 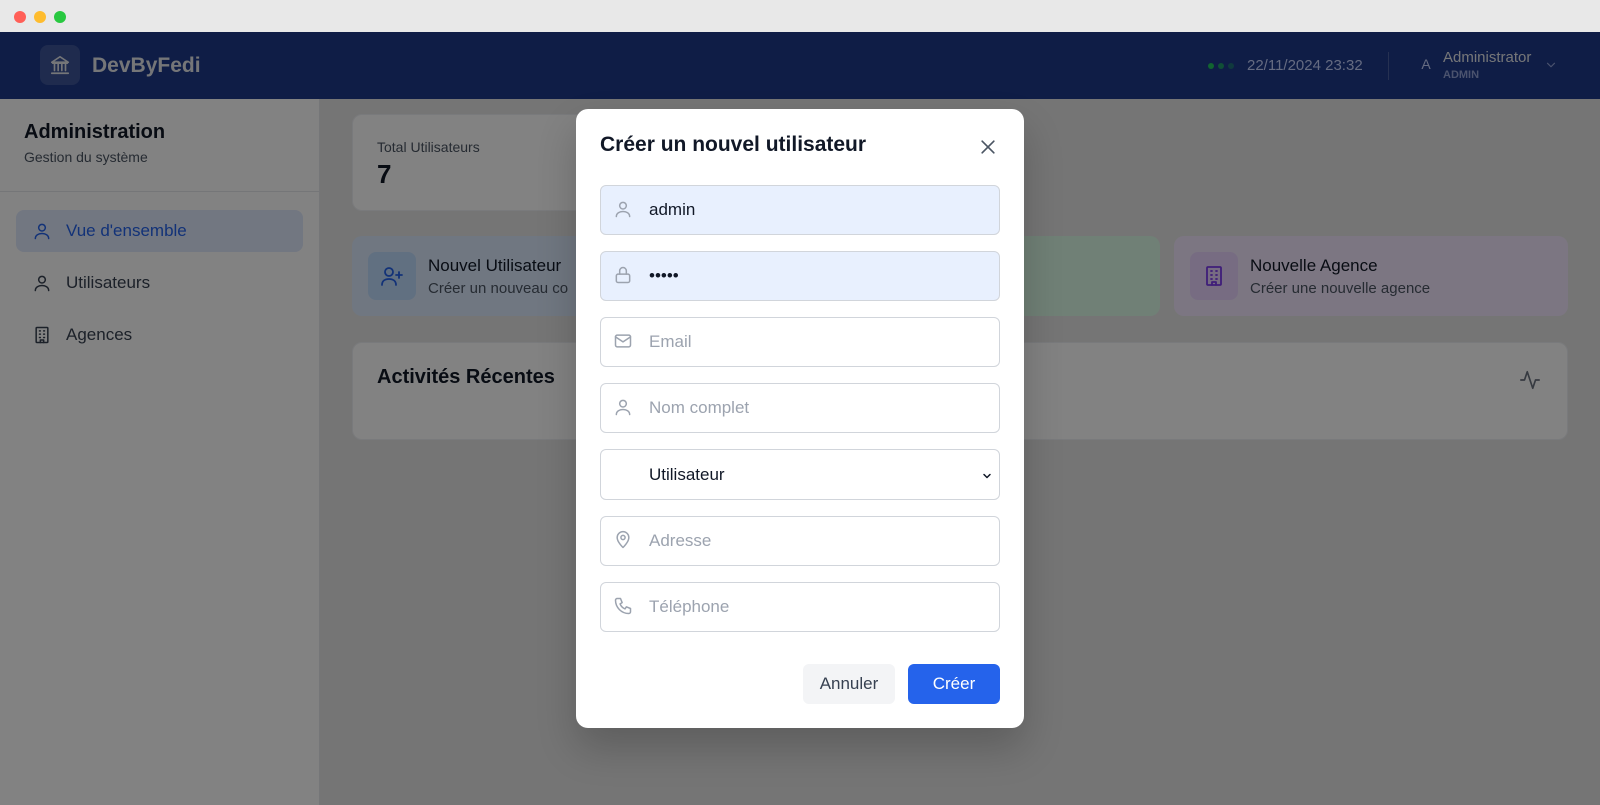 I want to click on username-field, so click(x=800, y=210).